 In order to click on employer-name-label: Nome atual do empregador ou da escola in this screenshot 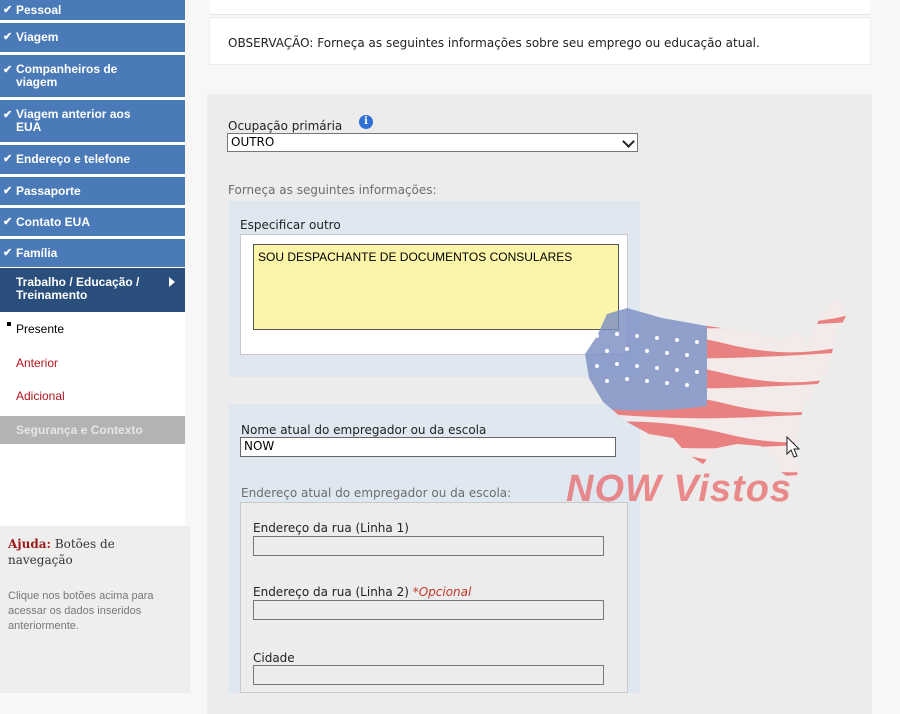, I will do `click(364, 430)`.